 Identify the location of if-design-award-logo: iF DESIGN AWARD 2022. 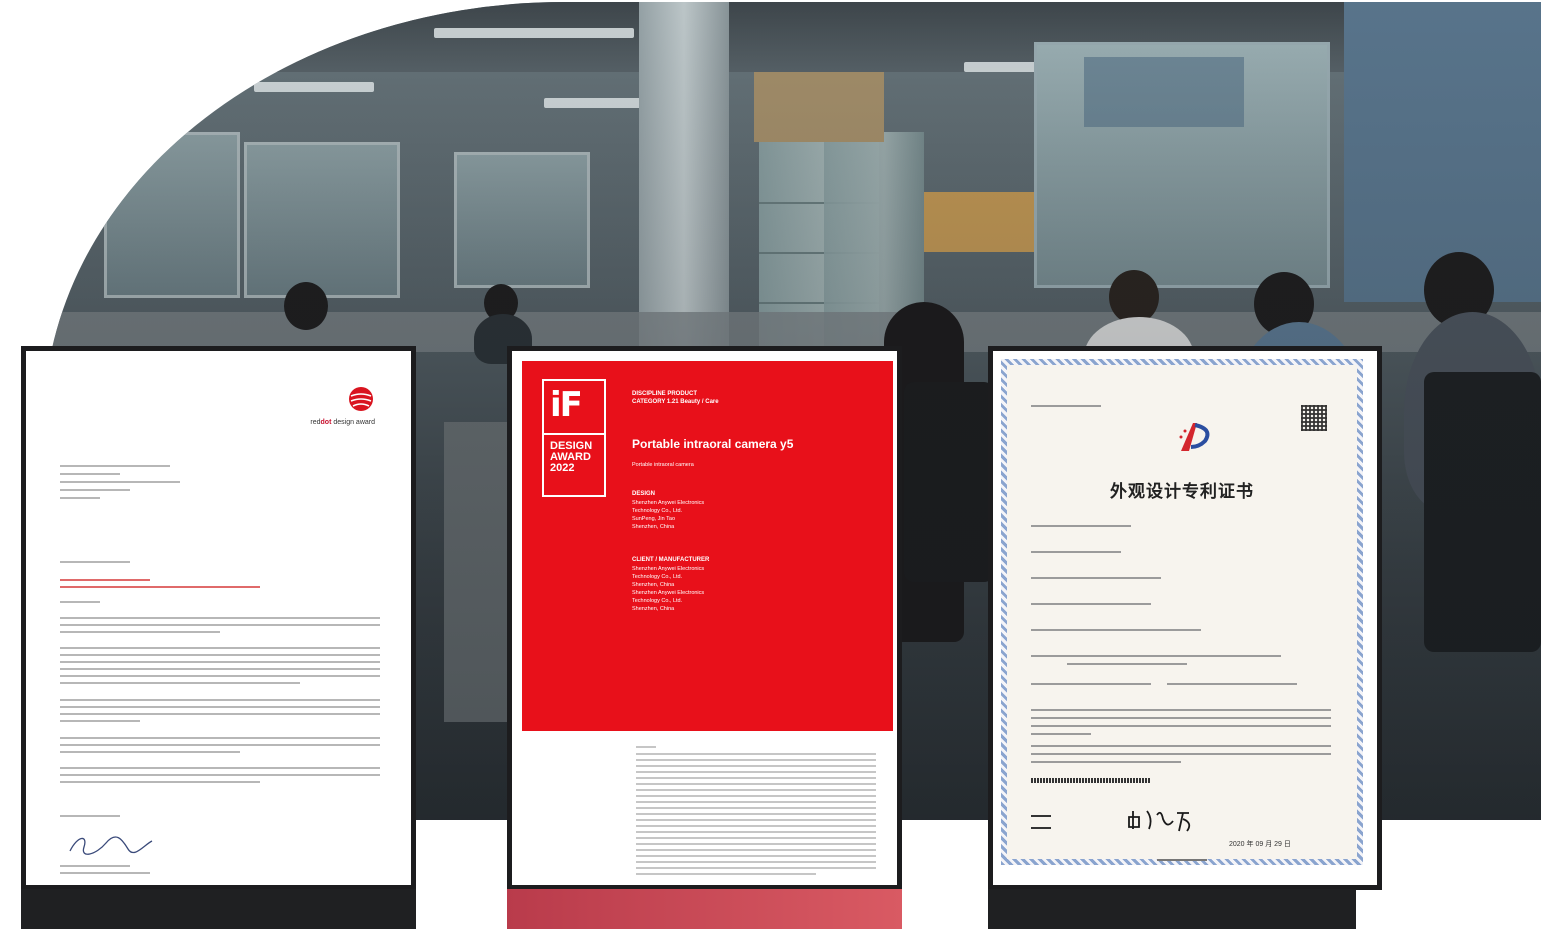
(574, 438).